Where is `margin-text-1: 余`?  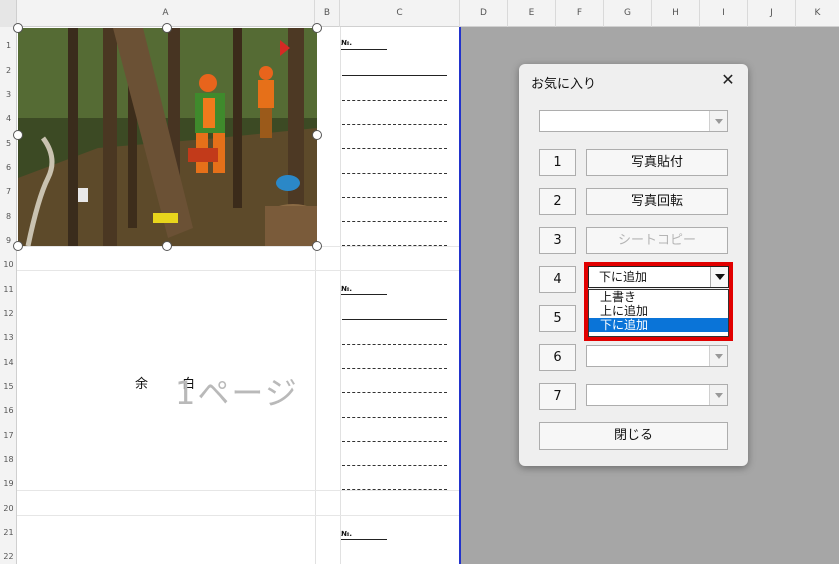
margin-text-1: 余 is located at coordinates (142, 384).